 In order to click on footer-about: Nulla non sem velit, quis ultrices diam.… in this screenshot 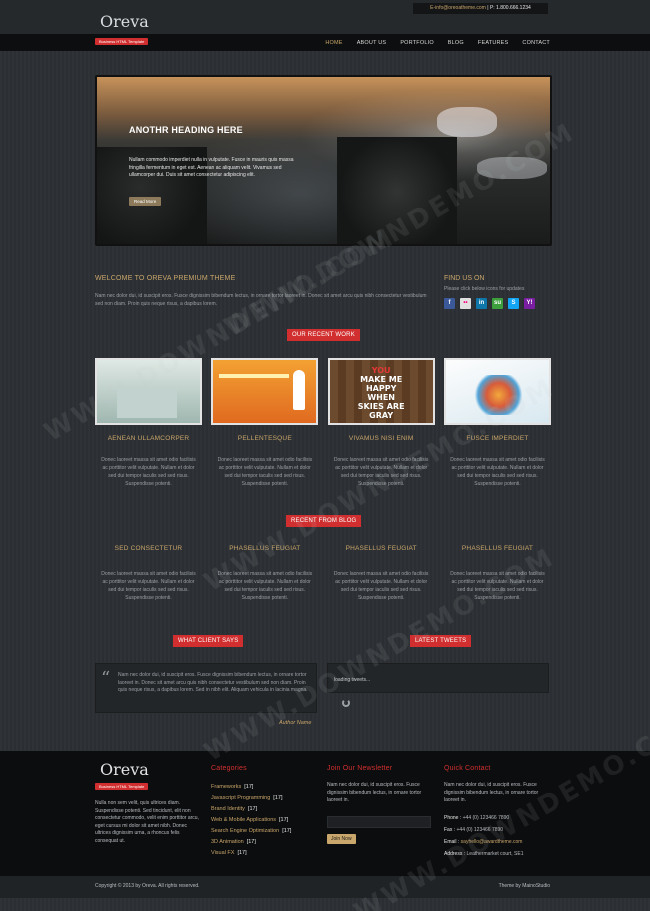, I will do `click(147, 822)`.